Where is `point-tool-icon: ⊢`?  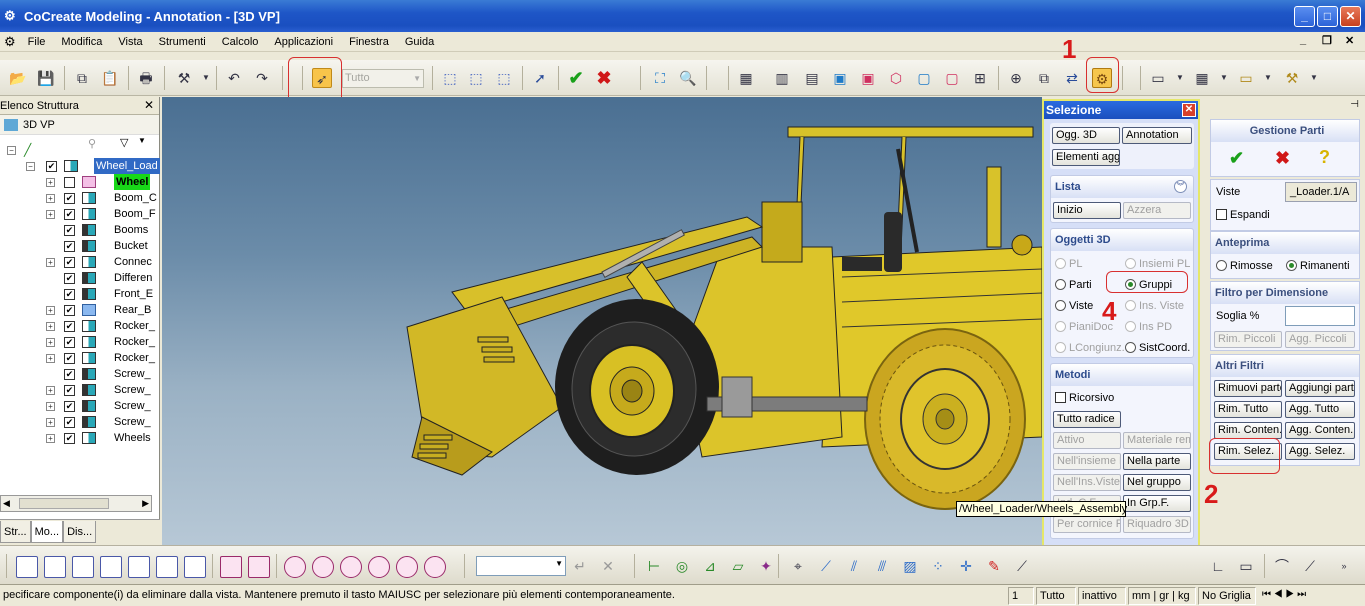 point-tool-icon: ⊢ is located at coordinates (654, 566).